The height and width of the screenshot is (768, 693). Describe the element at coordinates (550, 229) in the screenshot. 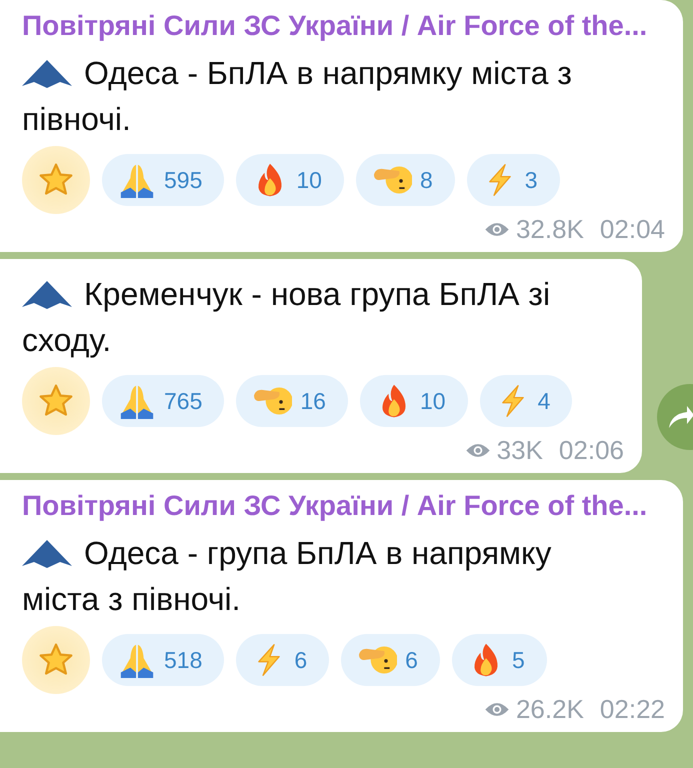

I see `view-count: 32.8K` at that location.